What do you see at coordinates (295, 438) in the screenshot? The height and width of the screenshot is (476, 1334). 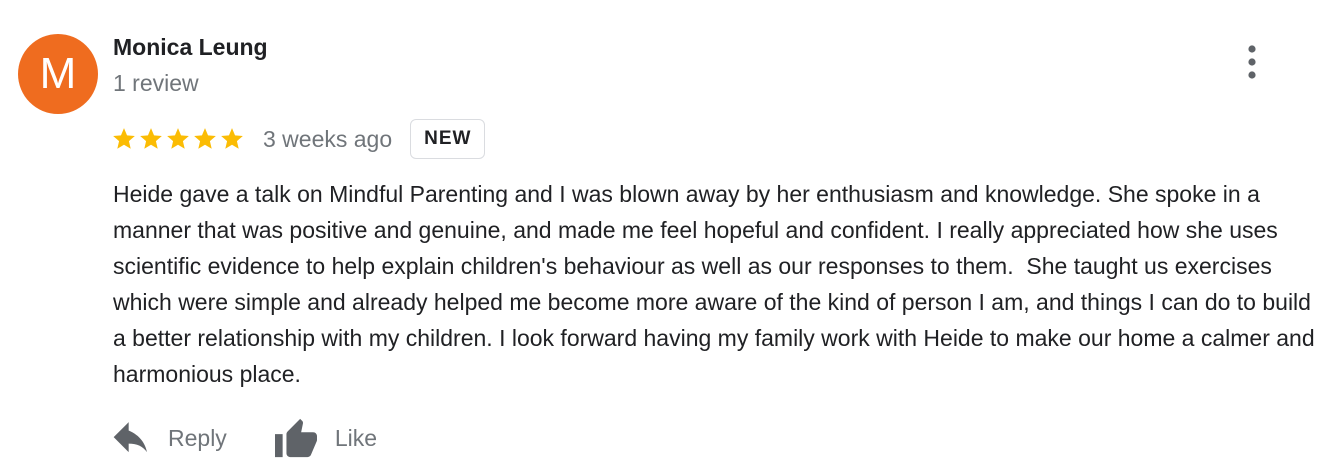 I see `thumbs-up-icon` at bounding box center [295, 438].